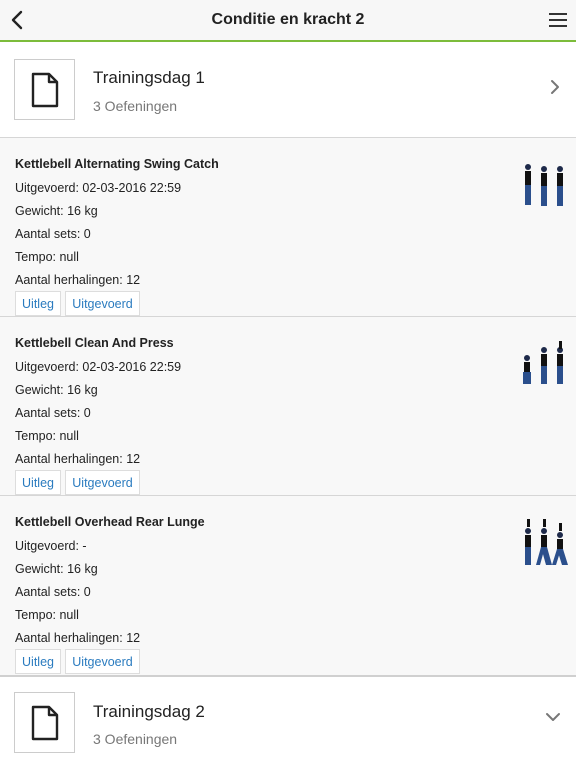 Image resolution: width=576 pixels, height=768 pixels. Describe the element at coordinates (288, 722) in the screenshot. I see `training-day-2: Trainingsdag 2 3 Oefeningen` at that location.